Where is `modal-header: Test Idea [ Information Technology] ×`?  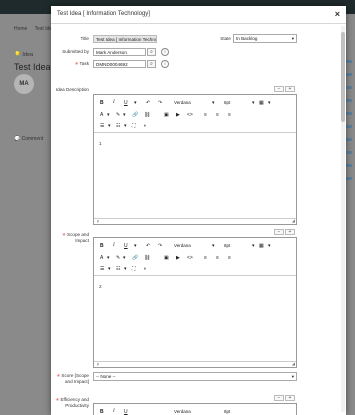 modal-header: Test Idea [ Information Technology] × is located at coordinates (198, 15).